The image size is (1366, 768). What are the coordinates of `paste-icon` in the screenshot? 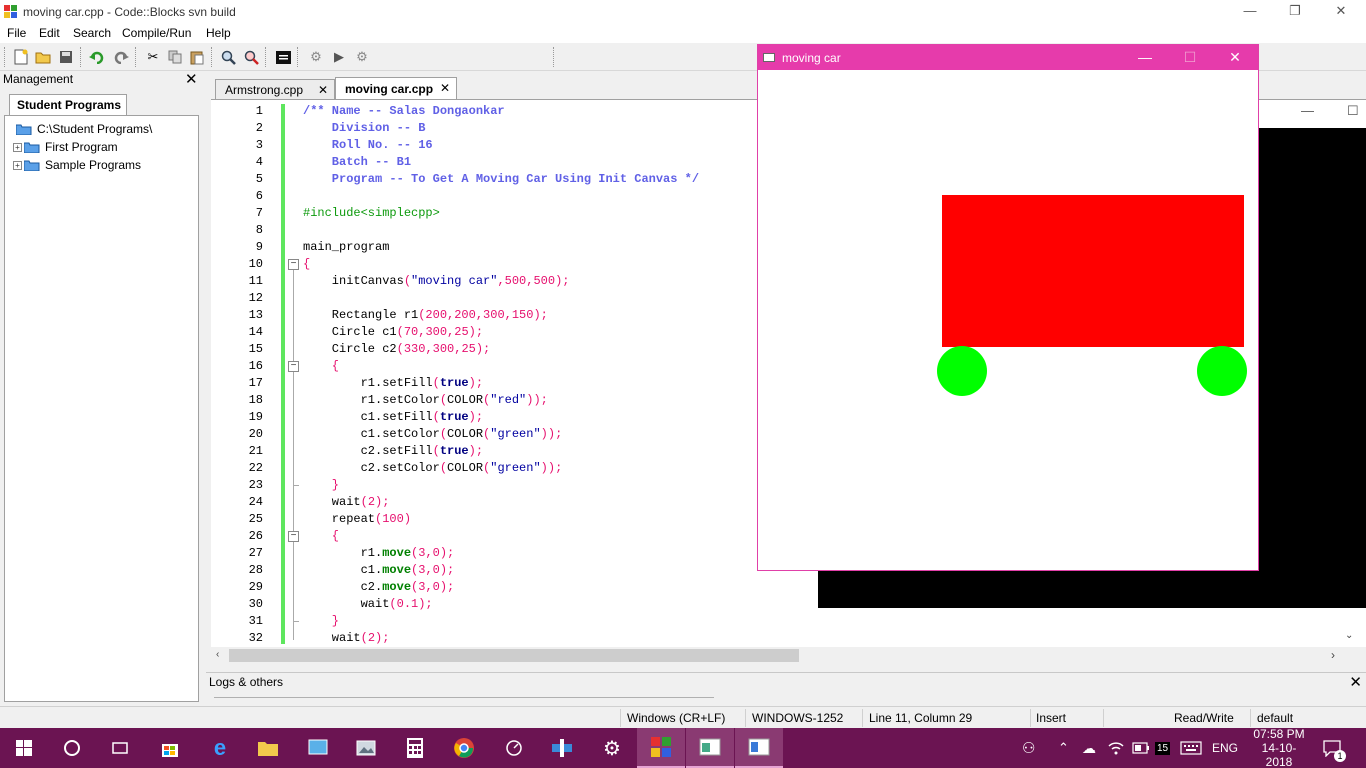 It's located at (197, 57).